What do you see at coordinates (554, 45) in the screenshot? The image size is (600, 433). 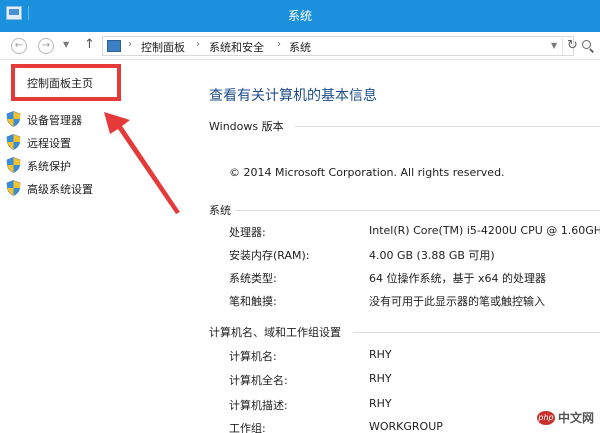 I see `address-history-chevron-down-icon: ▼` at bounding box center [554, 45].